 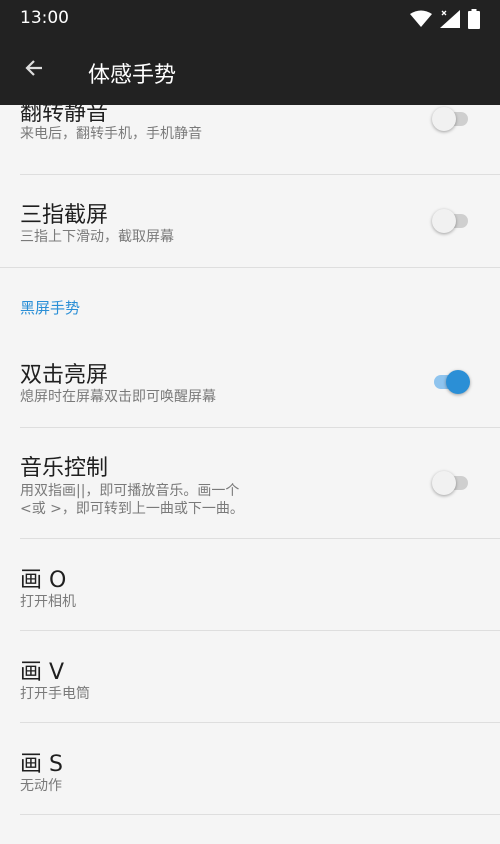 I want to click on toolbar: 体感手势, so click(x=250, y=71).